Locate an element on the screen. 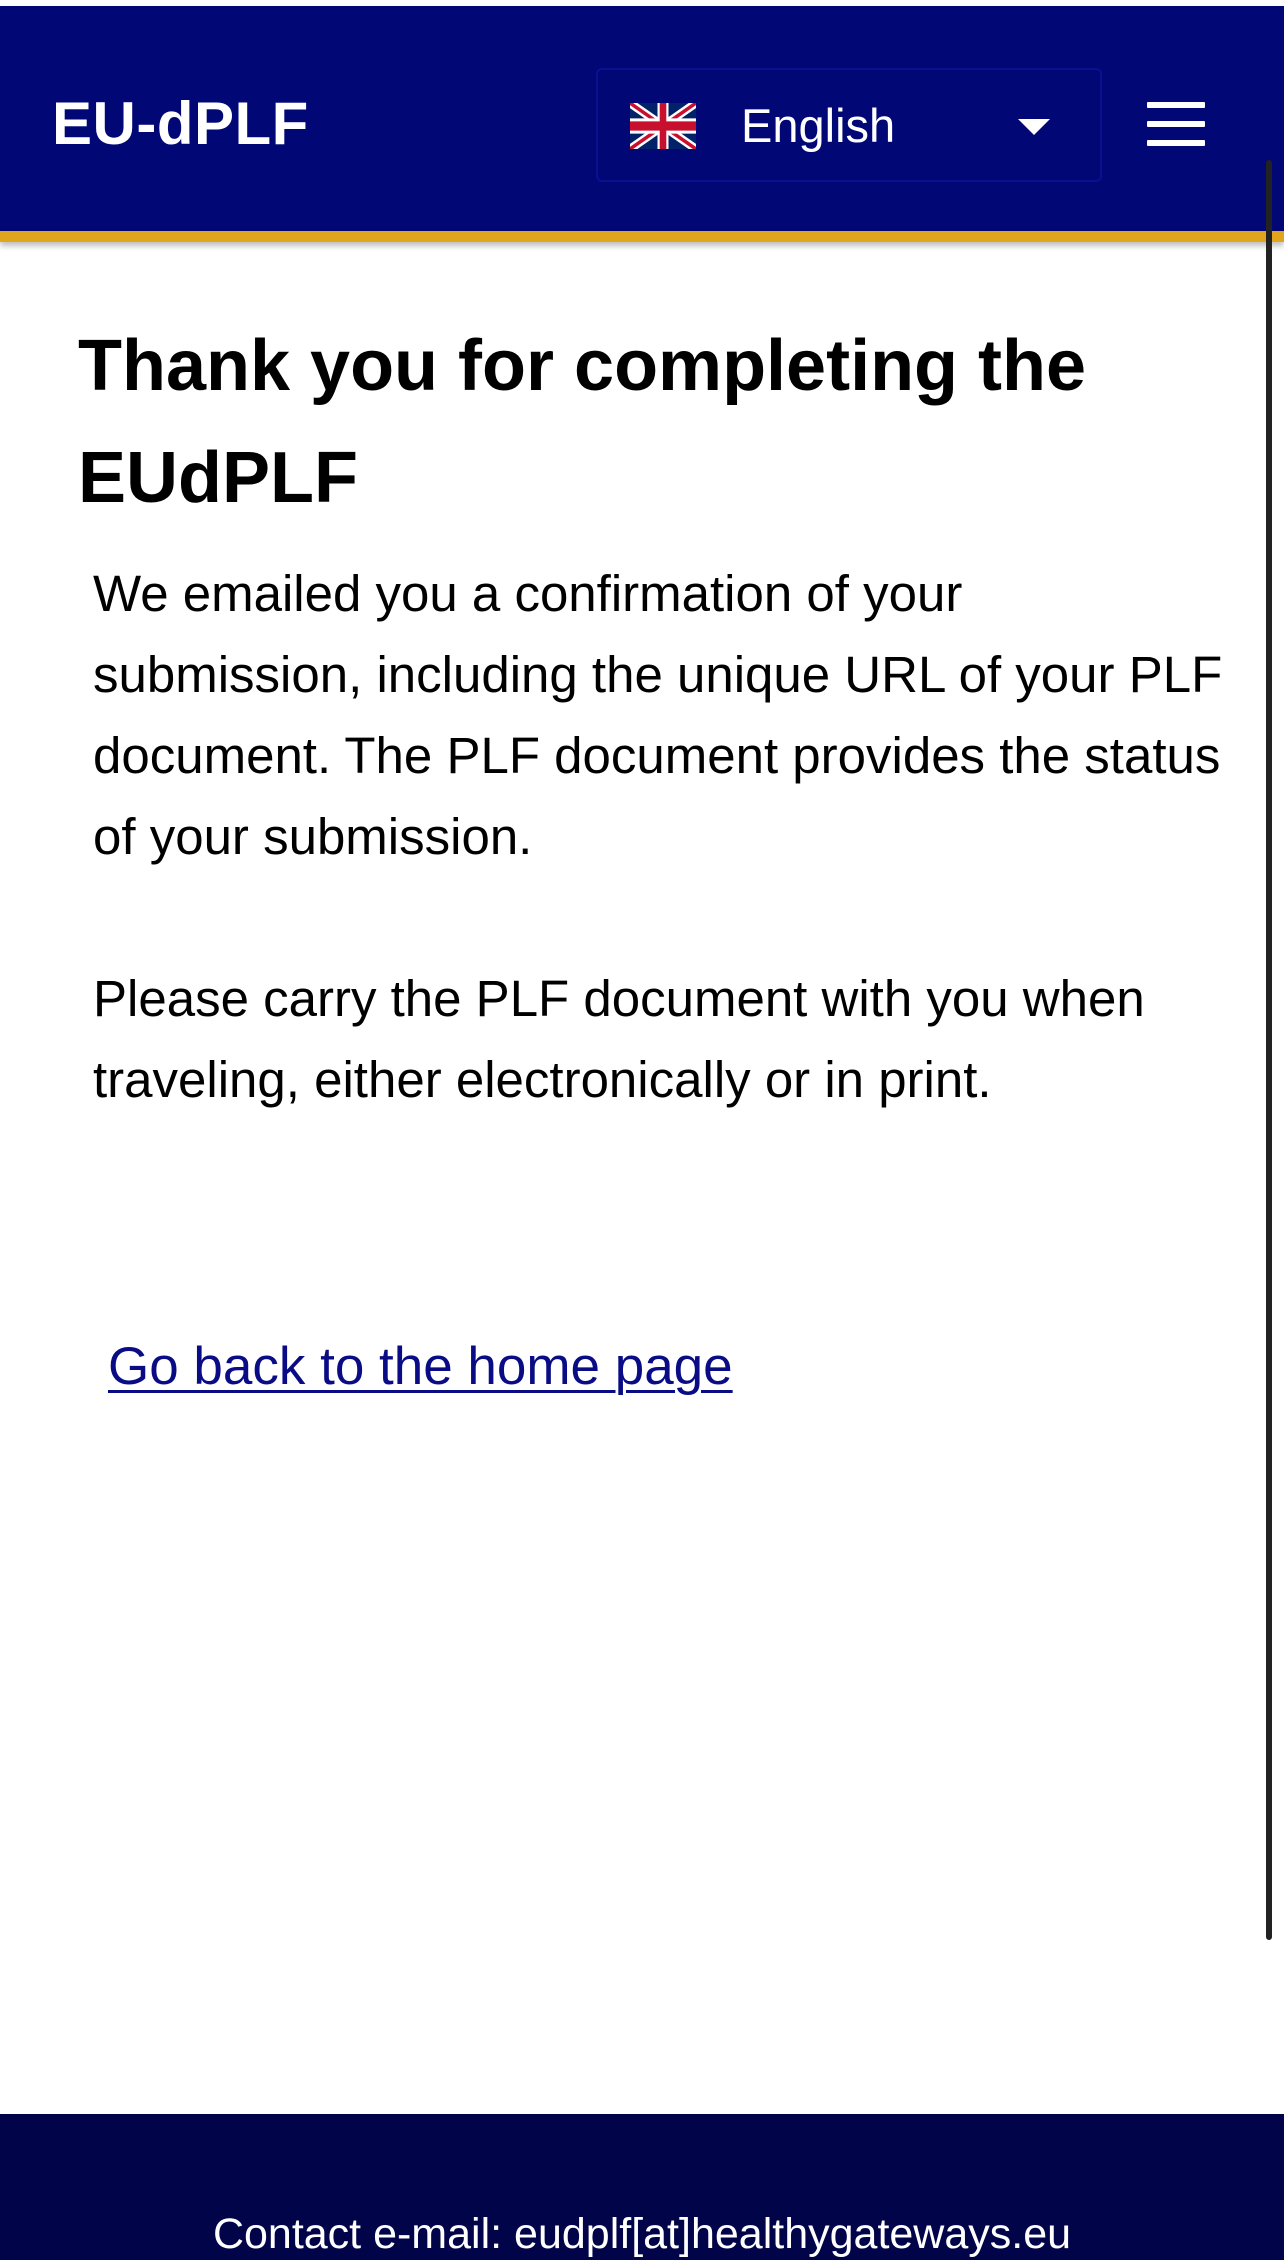 Image resolution: width=1284 pixels, height=2260 pixels. header-accent-bar is located at coordinates (642, 236).